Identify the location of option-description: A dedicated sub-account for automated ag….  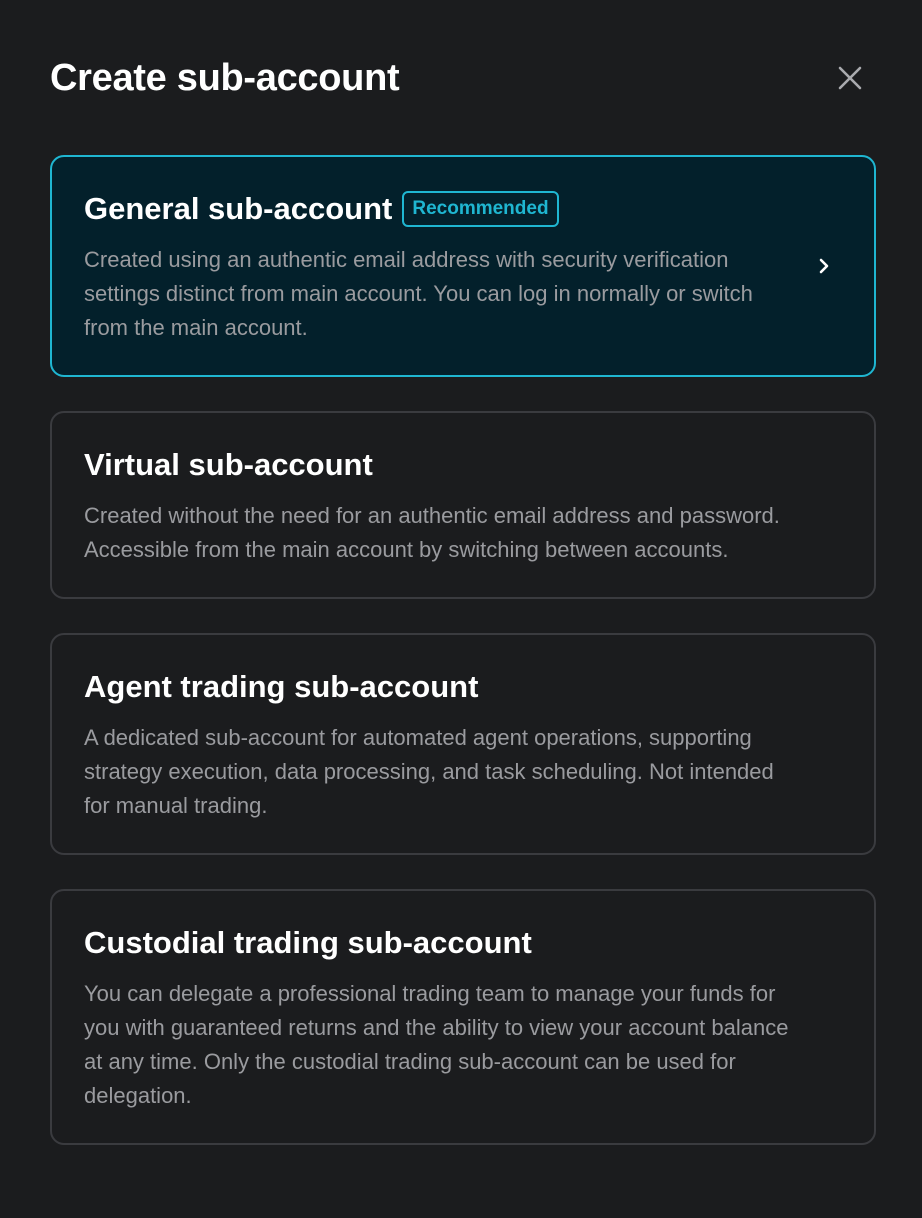
(429, 771).